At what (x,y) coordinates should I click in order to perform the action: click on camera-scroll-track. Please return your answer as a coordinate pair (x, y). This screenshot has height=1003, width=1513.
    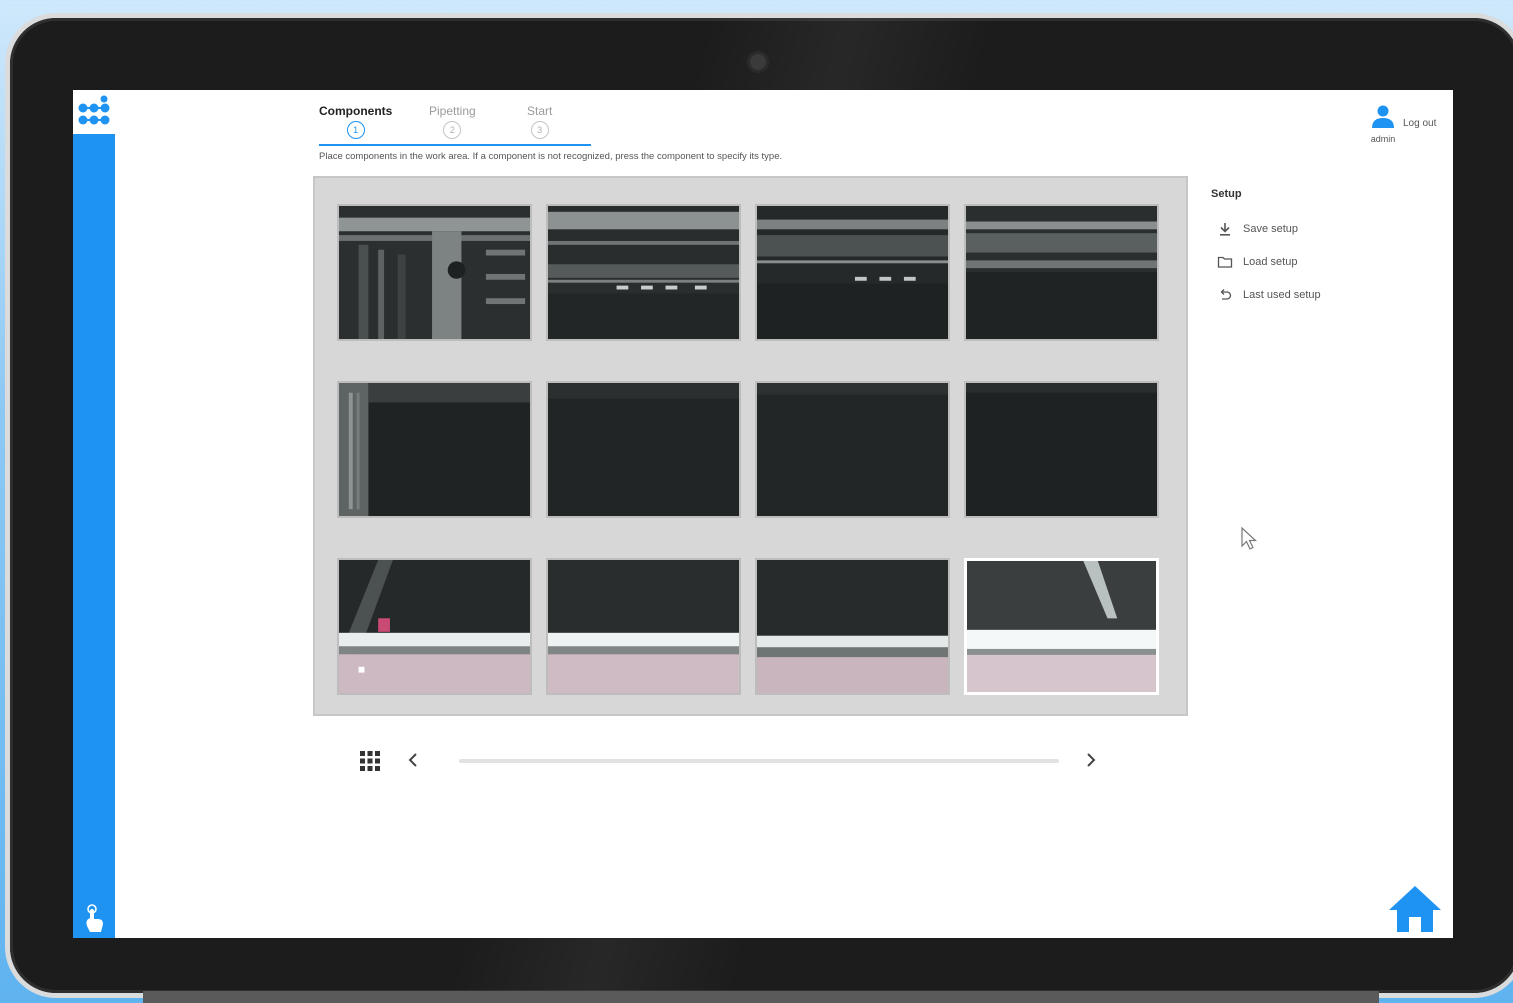
    Looking at the image, I should click on (759, 761).